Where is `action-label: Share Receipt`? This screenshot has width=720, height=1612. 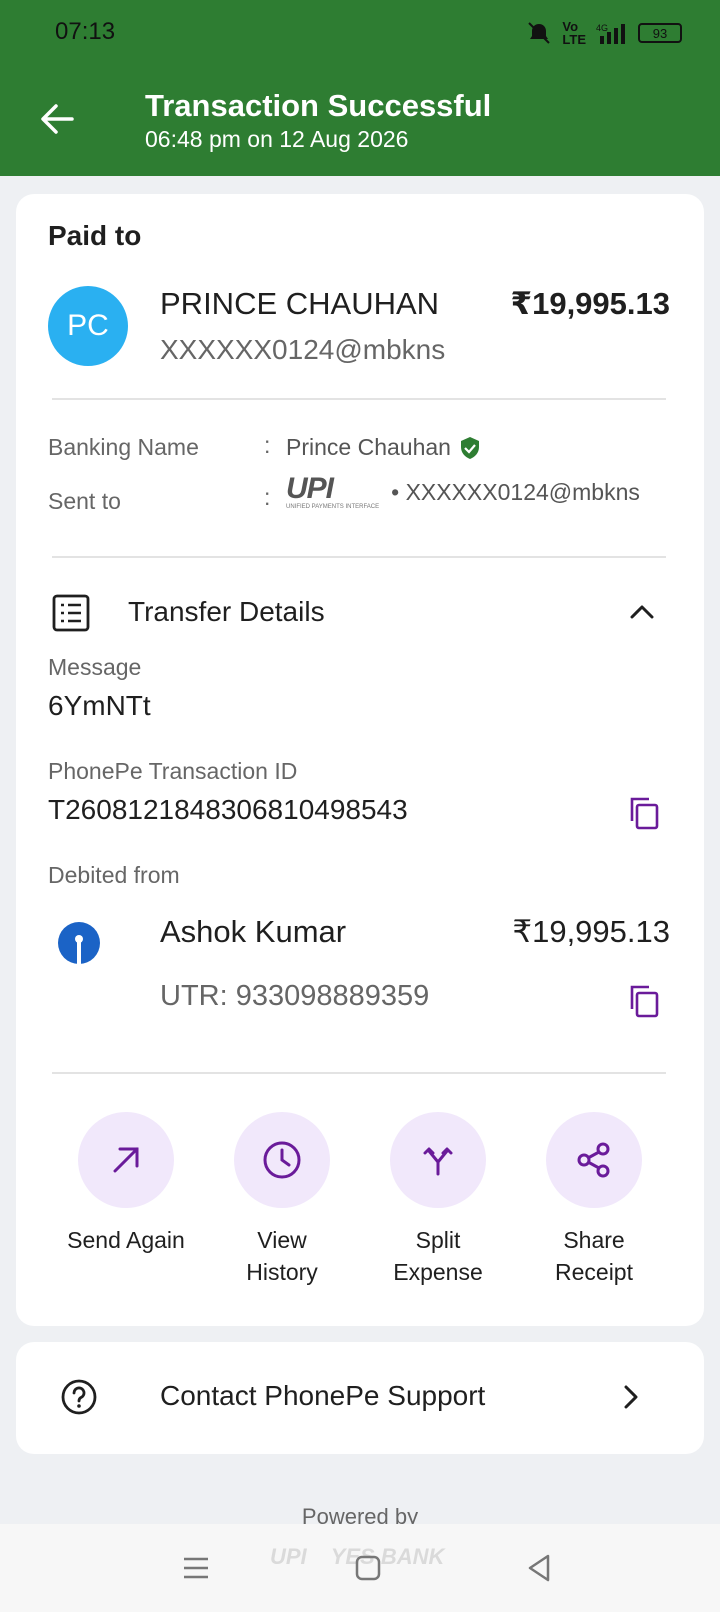 action-label: Share Receipt is located at coordinates (594, 1256).